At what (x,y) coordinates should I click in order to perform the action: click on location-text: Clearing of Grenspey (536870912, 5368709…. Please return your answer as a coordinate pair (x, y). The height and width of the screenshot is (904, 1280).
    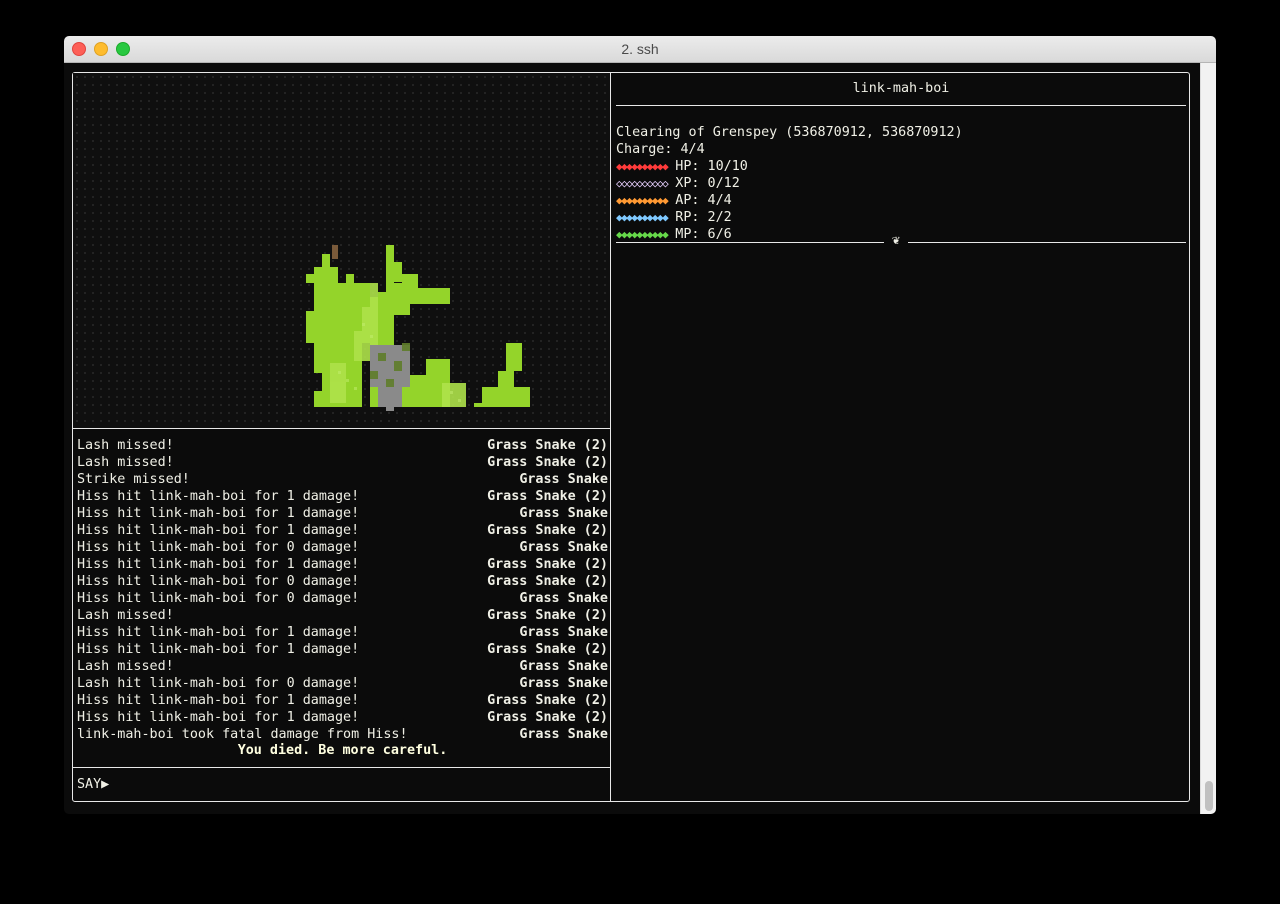
    Looking at the image, I should click on (789, 132).